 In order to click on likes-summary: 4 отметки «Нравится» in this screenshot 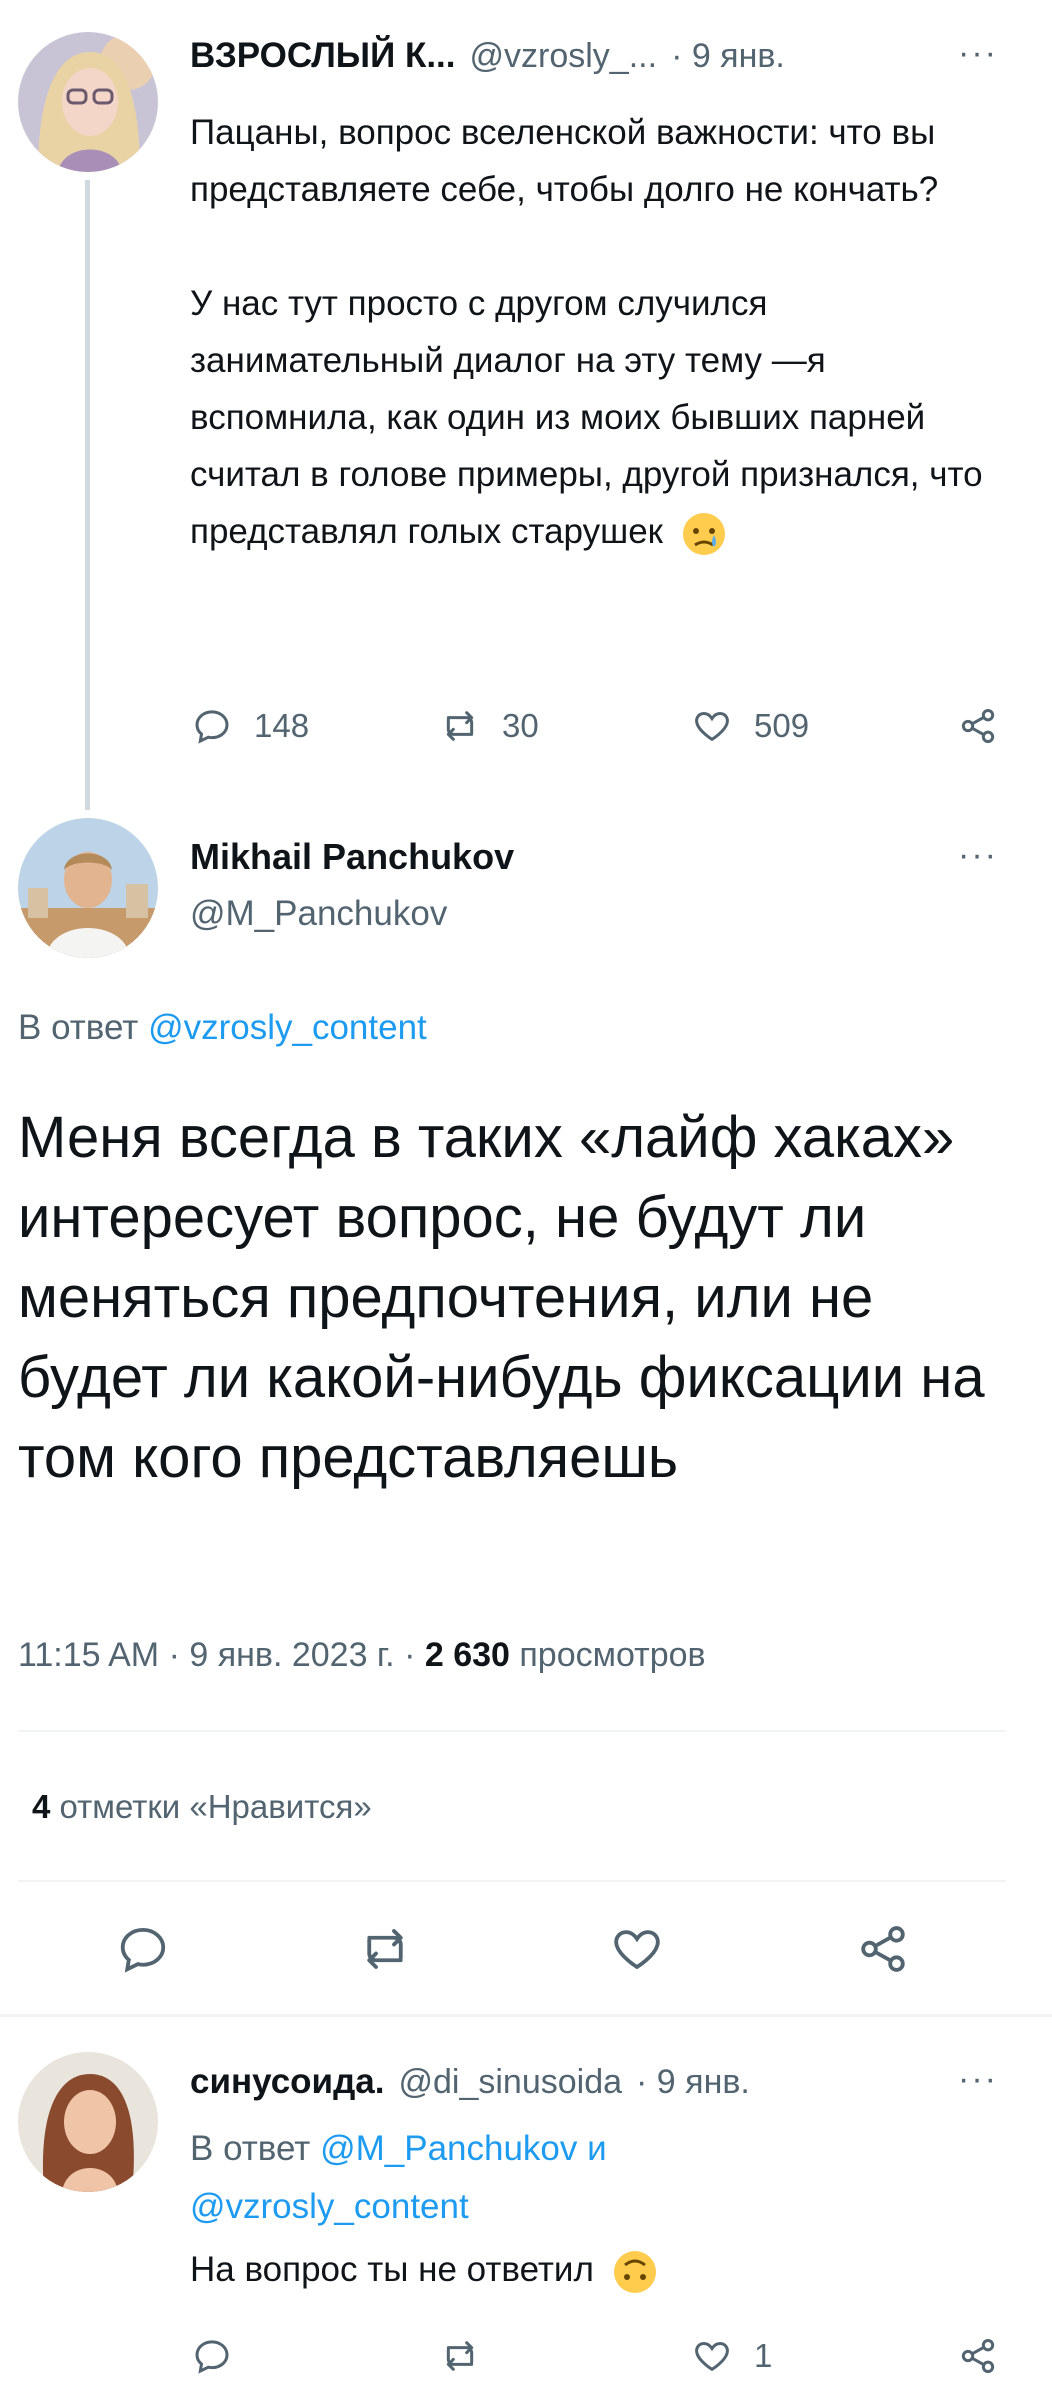, I will do `click(202, 1807)`.